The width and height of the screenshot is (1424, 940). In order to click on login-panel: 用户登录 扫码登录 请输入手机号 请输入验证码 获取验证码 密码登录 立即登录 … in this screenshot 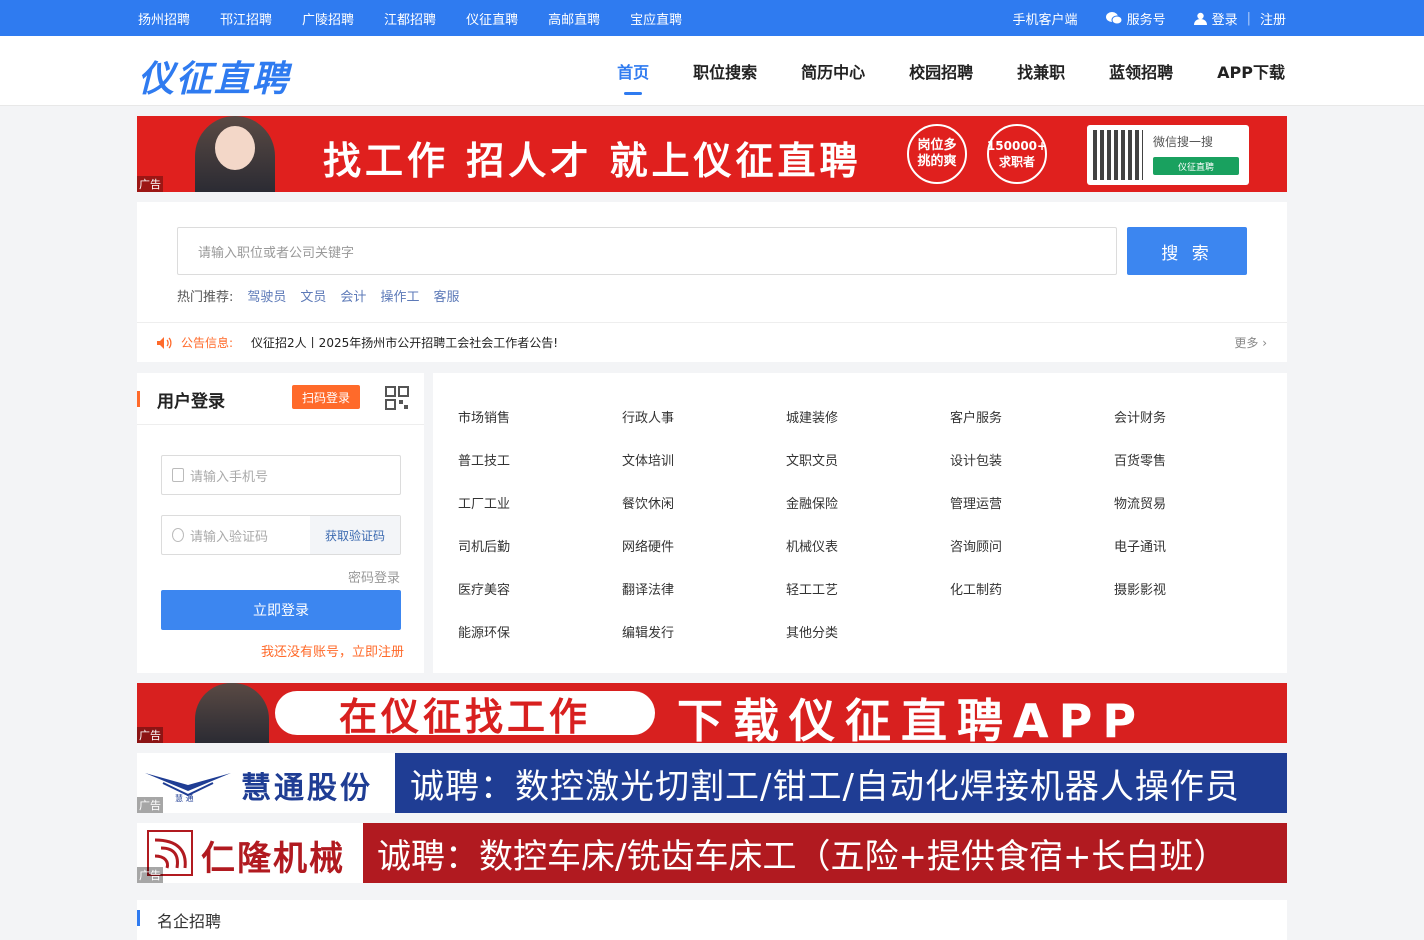, I will do `click(280, 523)`.